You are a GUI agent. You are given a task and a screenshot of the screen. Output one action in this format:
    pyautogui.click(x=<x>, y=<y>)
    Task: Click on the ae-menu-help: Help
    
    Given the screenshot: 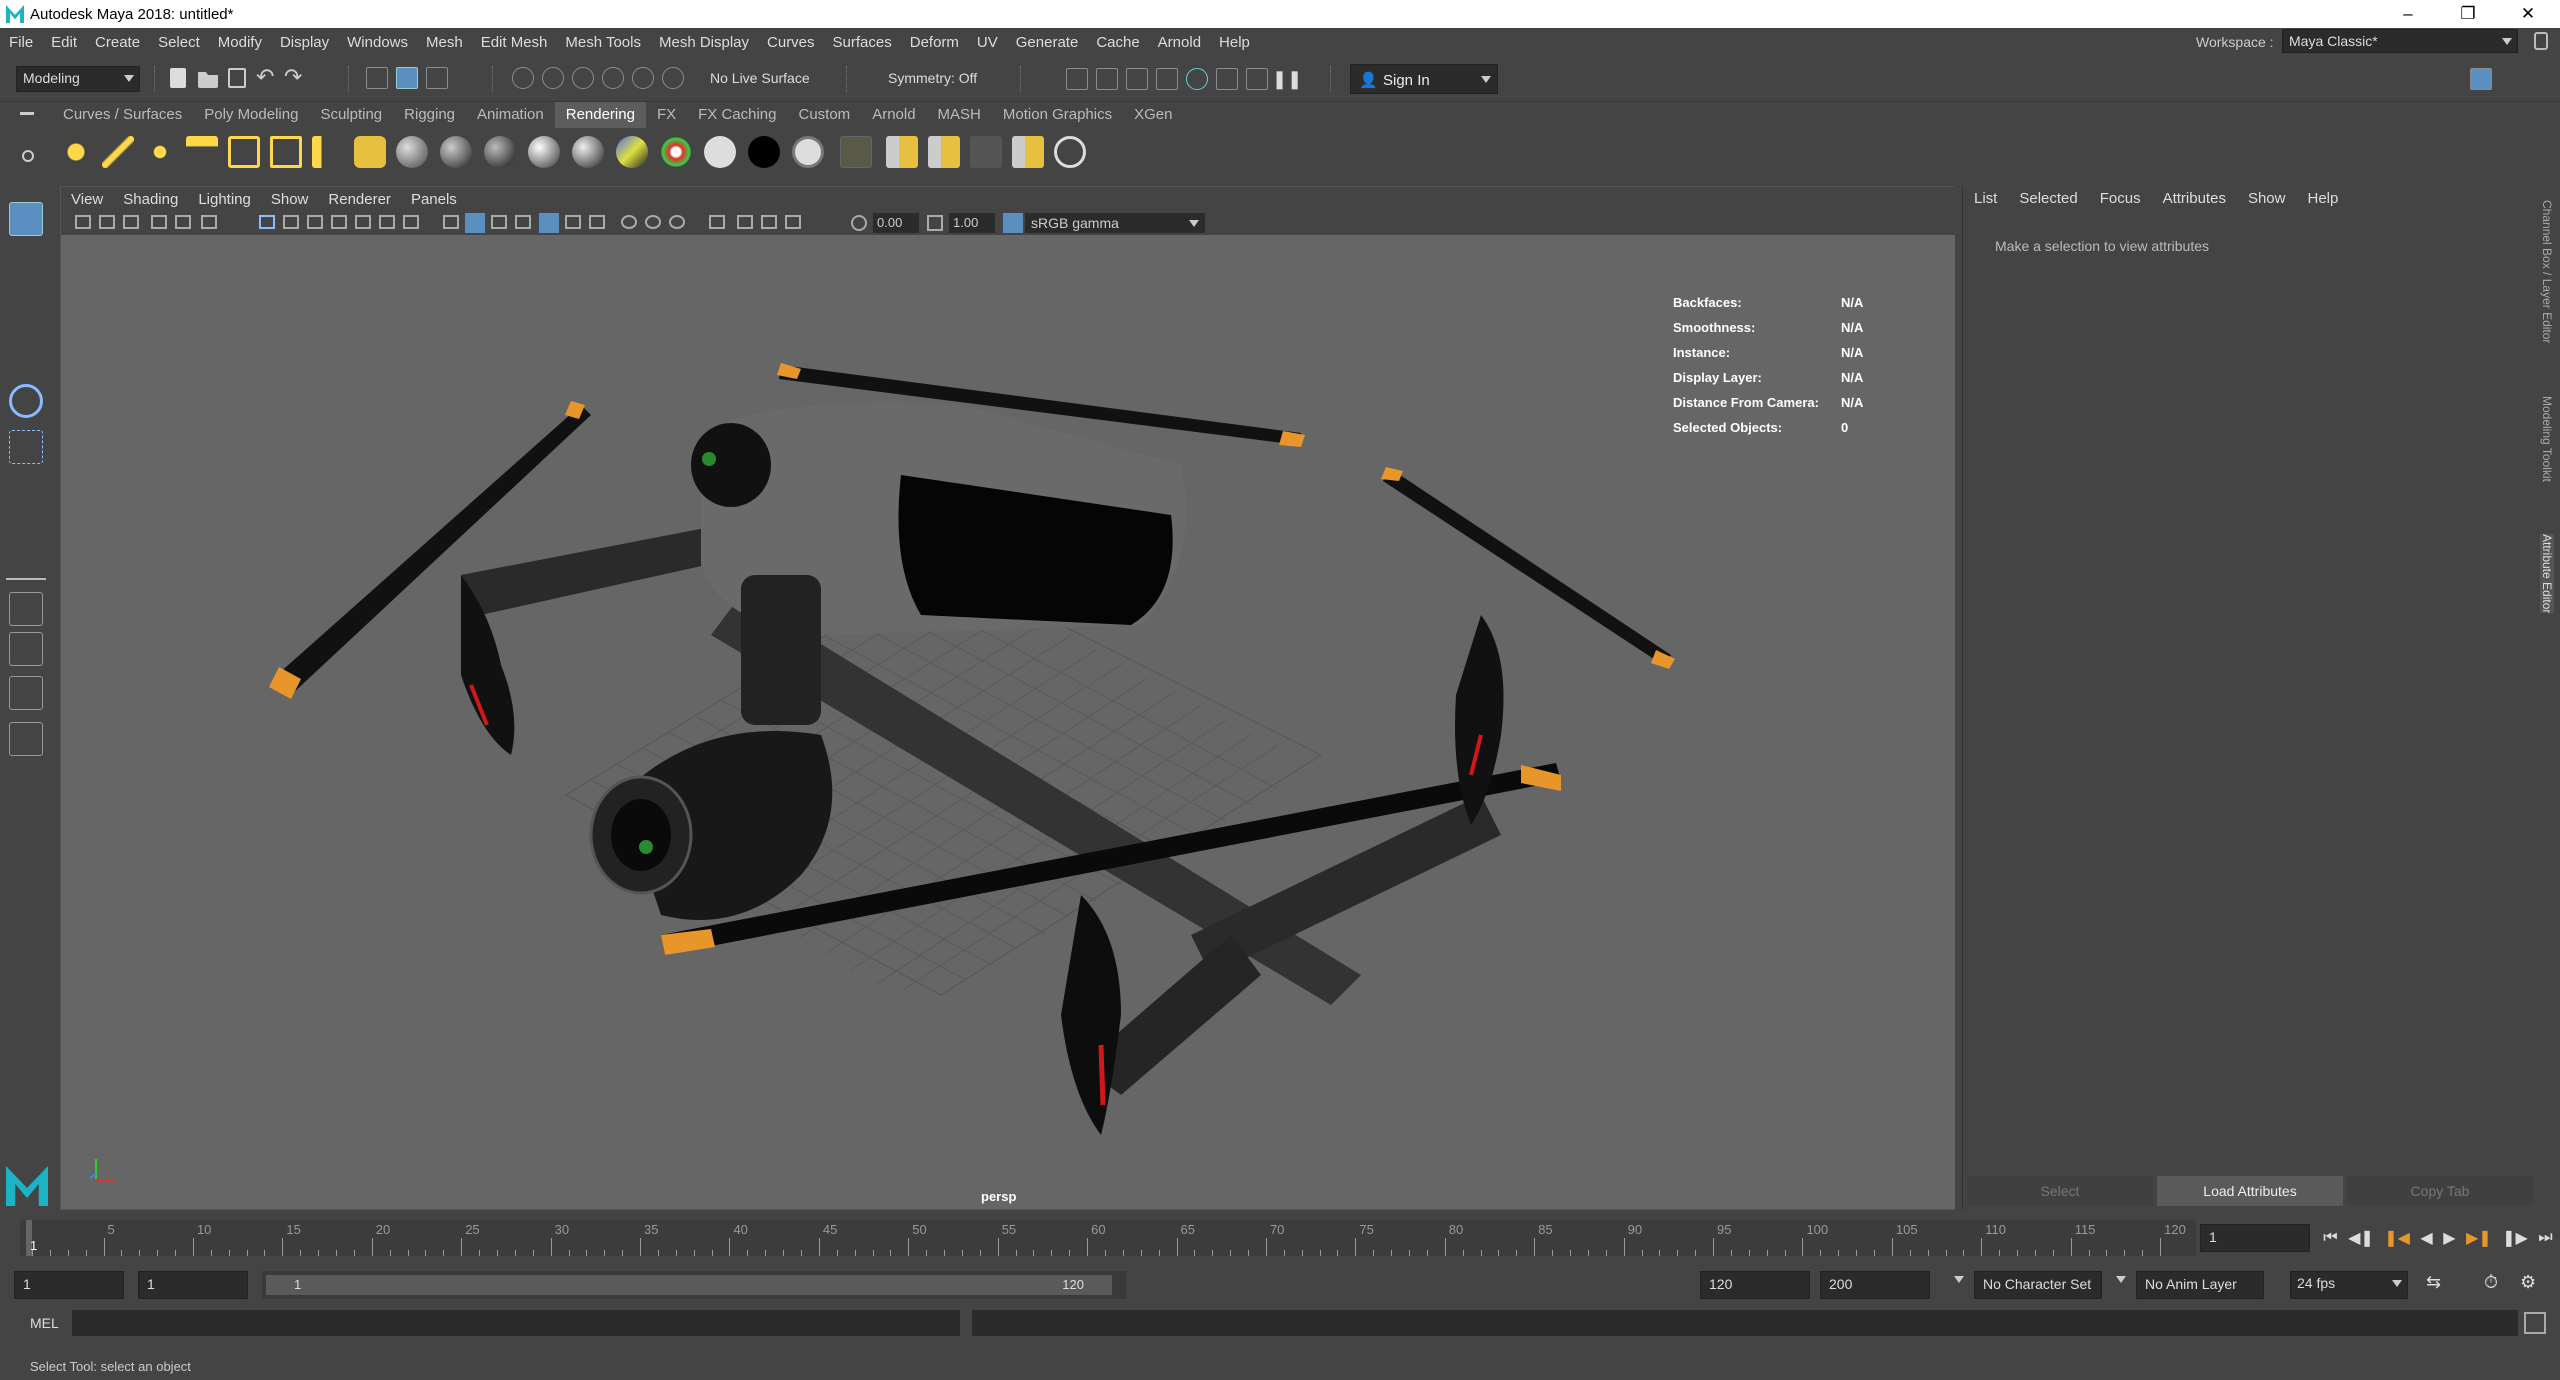 What is the action you would take?
    pyautogui.click(x=2322, y=198)
    